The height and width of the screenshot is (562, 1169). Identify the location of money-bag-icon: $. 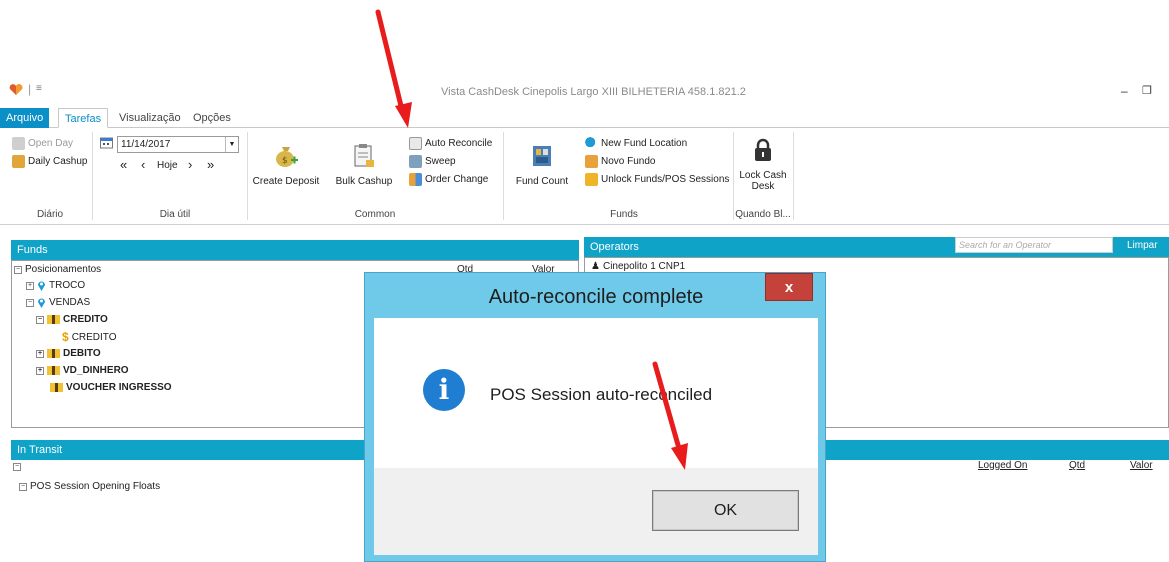
(286, 156).